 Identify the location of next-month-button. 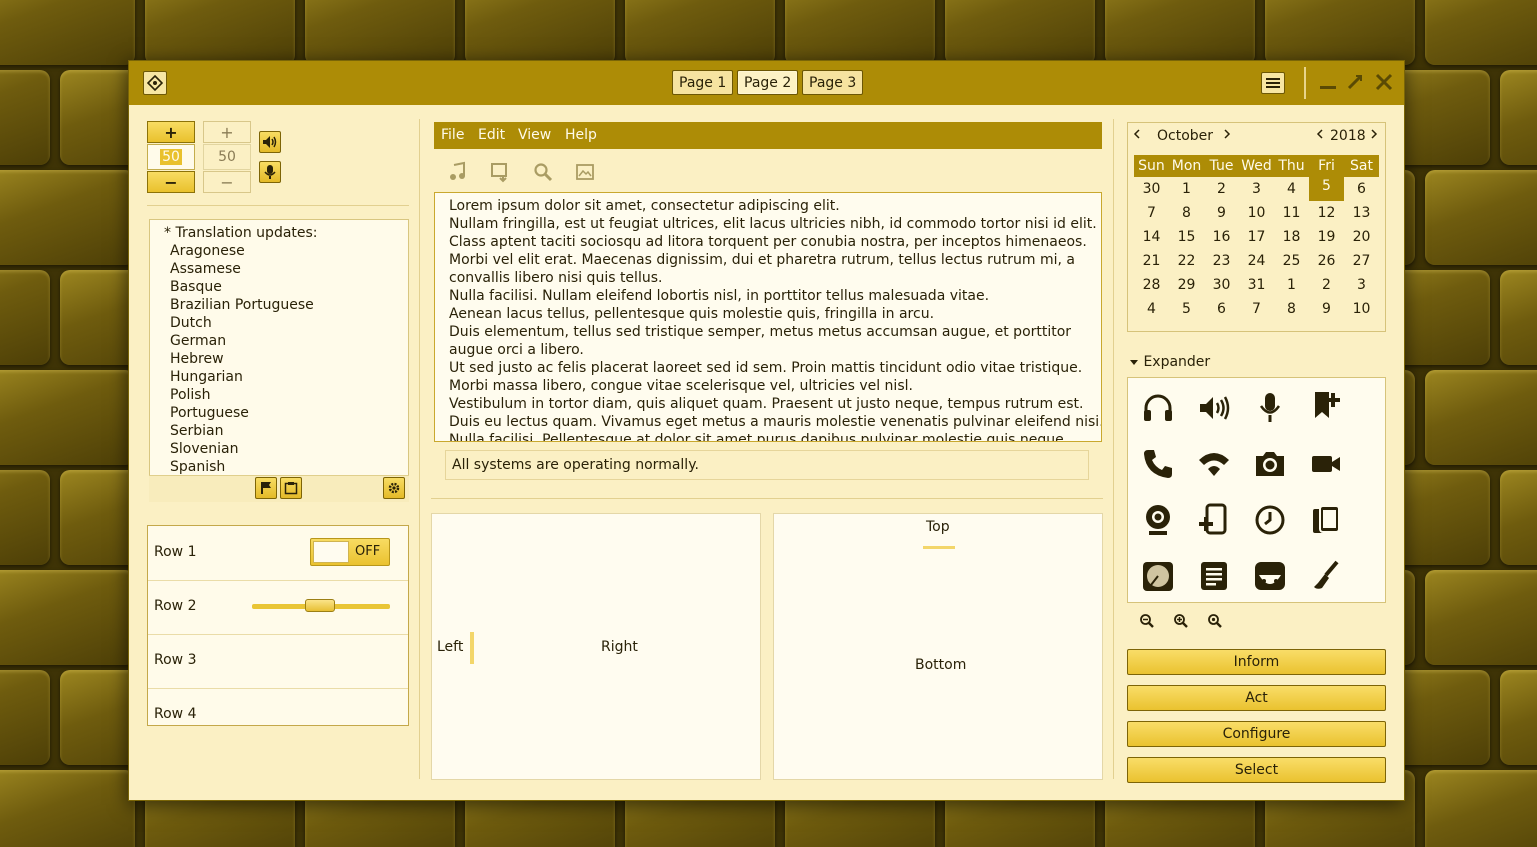
(1227, 136).